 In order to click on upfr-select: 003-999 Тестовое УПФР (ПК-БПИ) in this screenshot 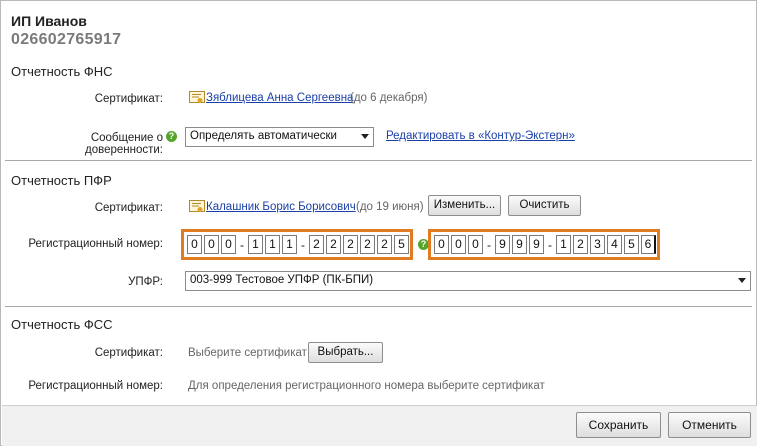, I will do `click(468, 281)`.